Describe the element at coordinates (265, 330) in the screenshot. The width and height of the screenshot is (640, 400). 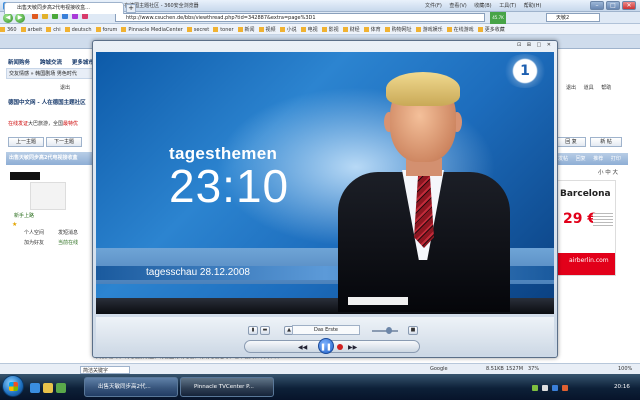
I see `pip-button: ▬` at that location.